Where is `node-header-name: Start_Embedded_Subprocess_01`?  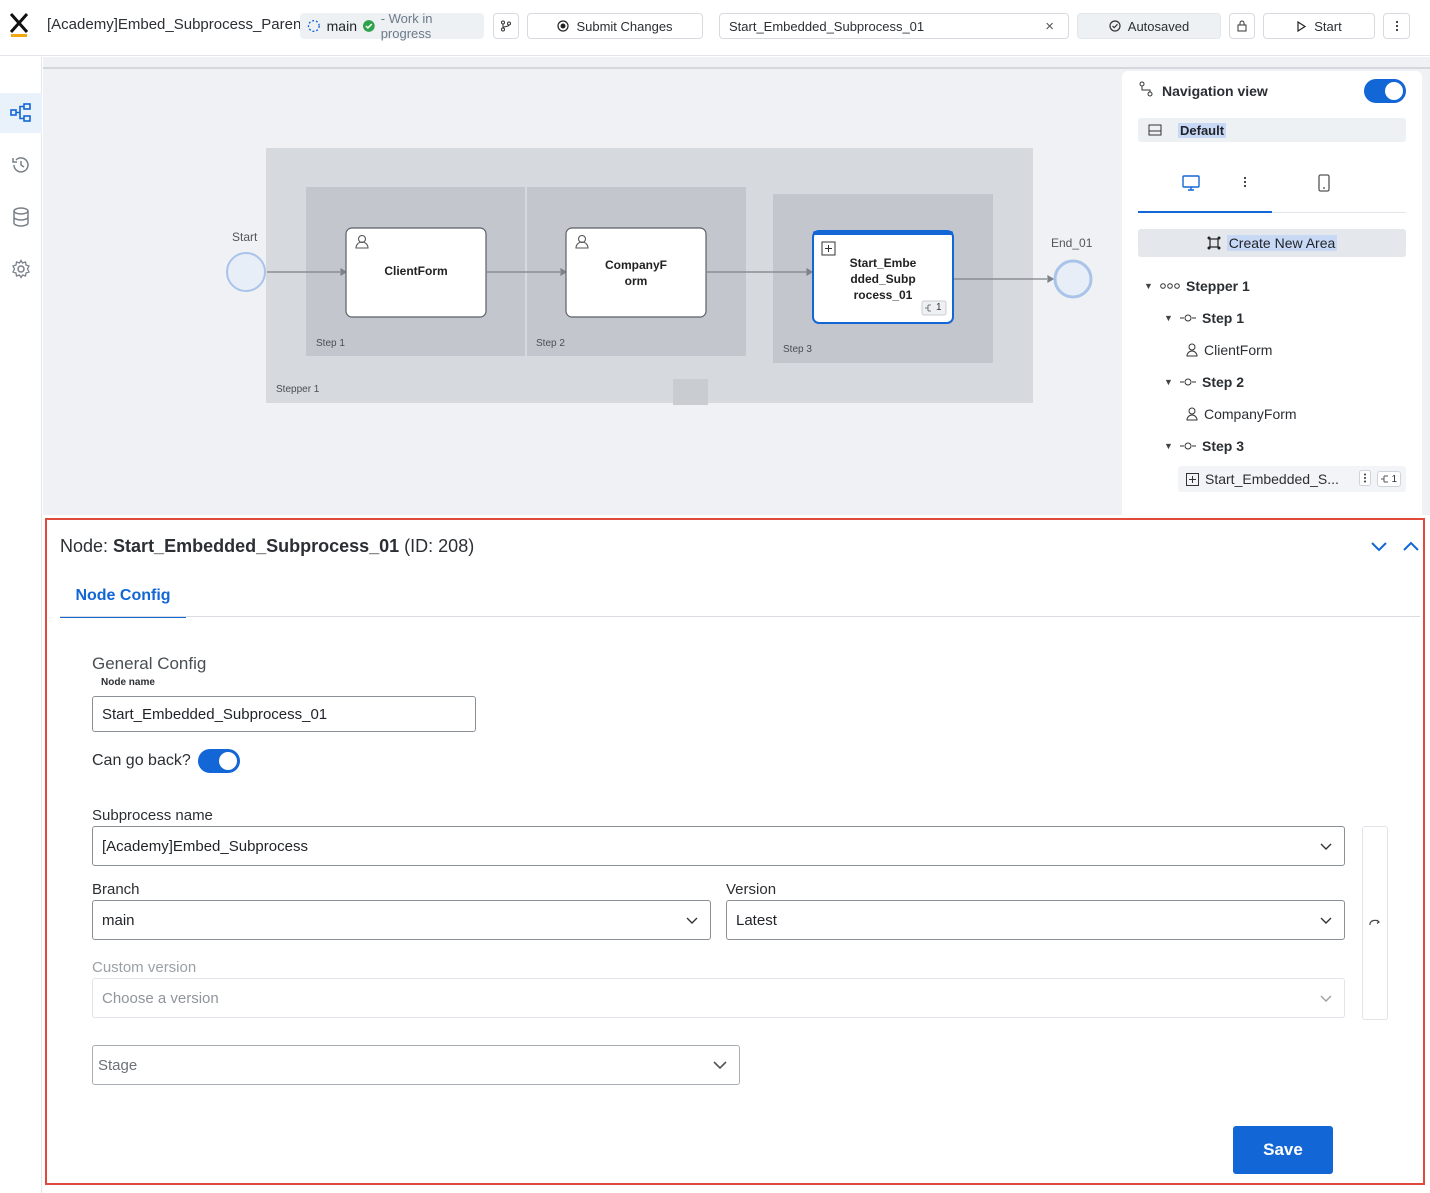
node-header-name: Start_Embedded_Subprocess_01 is located at coordinates (256, 546).